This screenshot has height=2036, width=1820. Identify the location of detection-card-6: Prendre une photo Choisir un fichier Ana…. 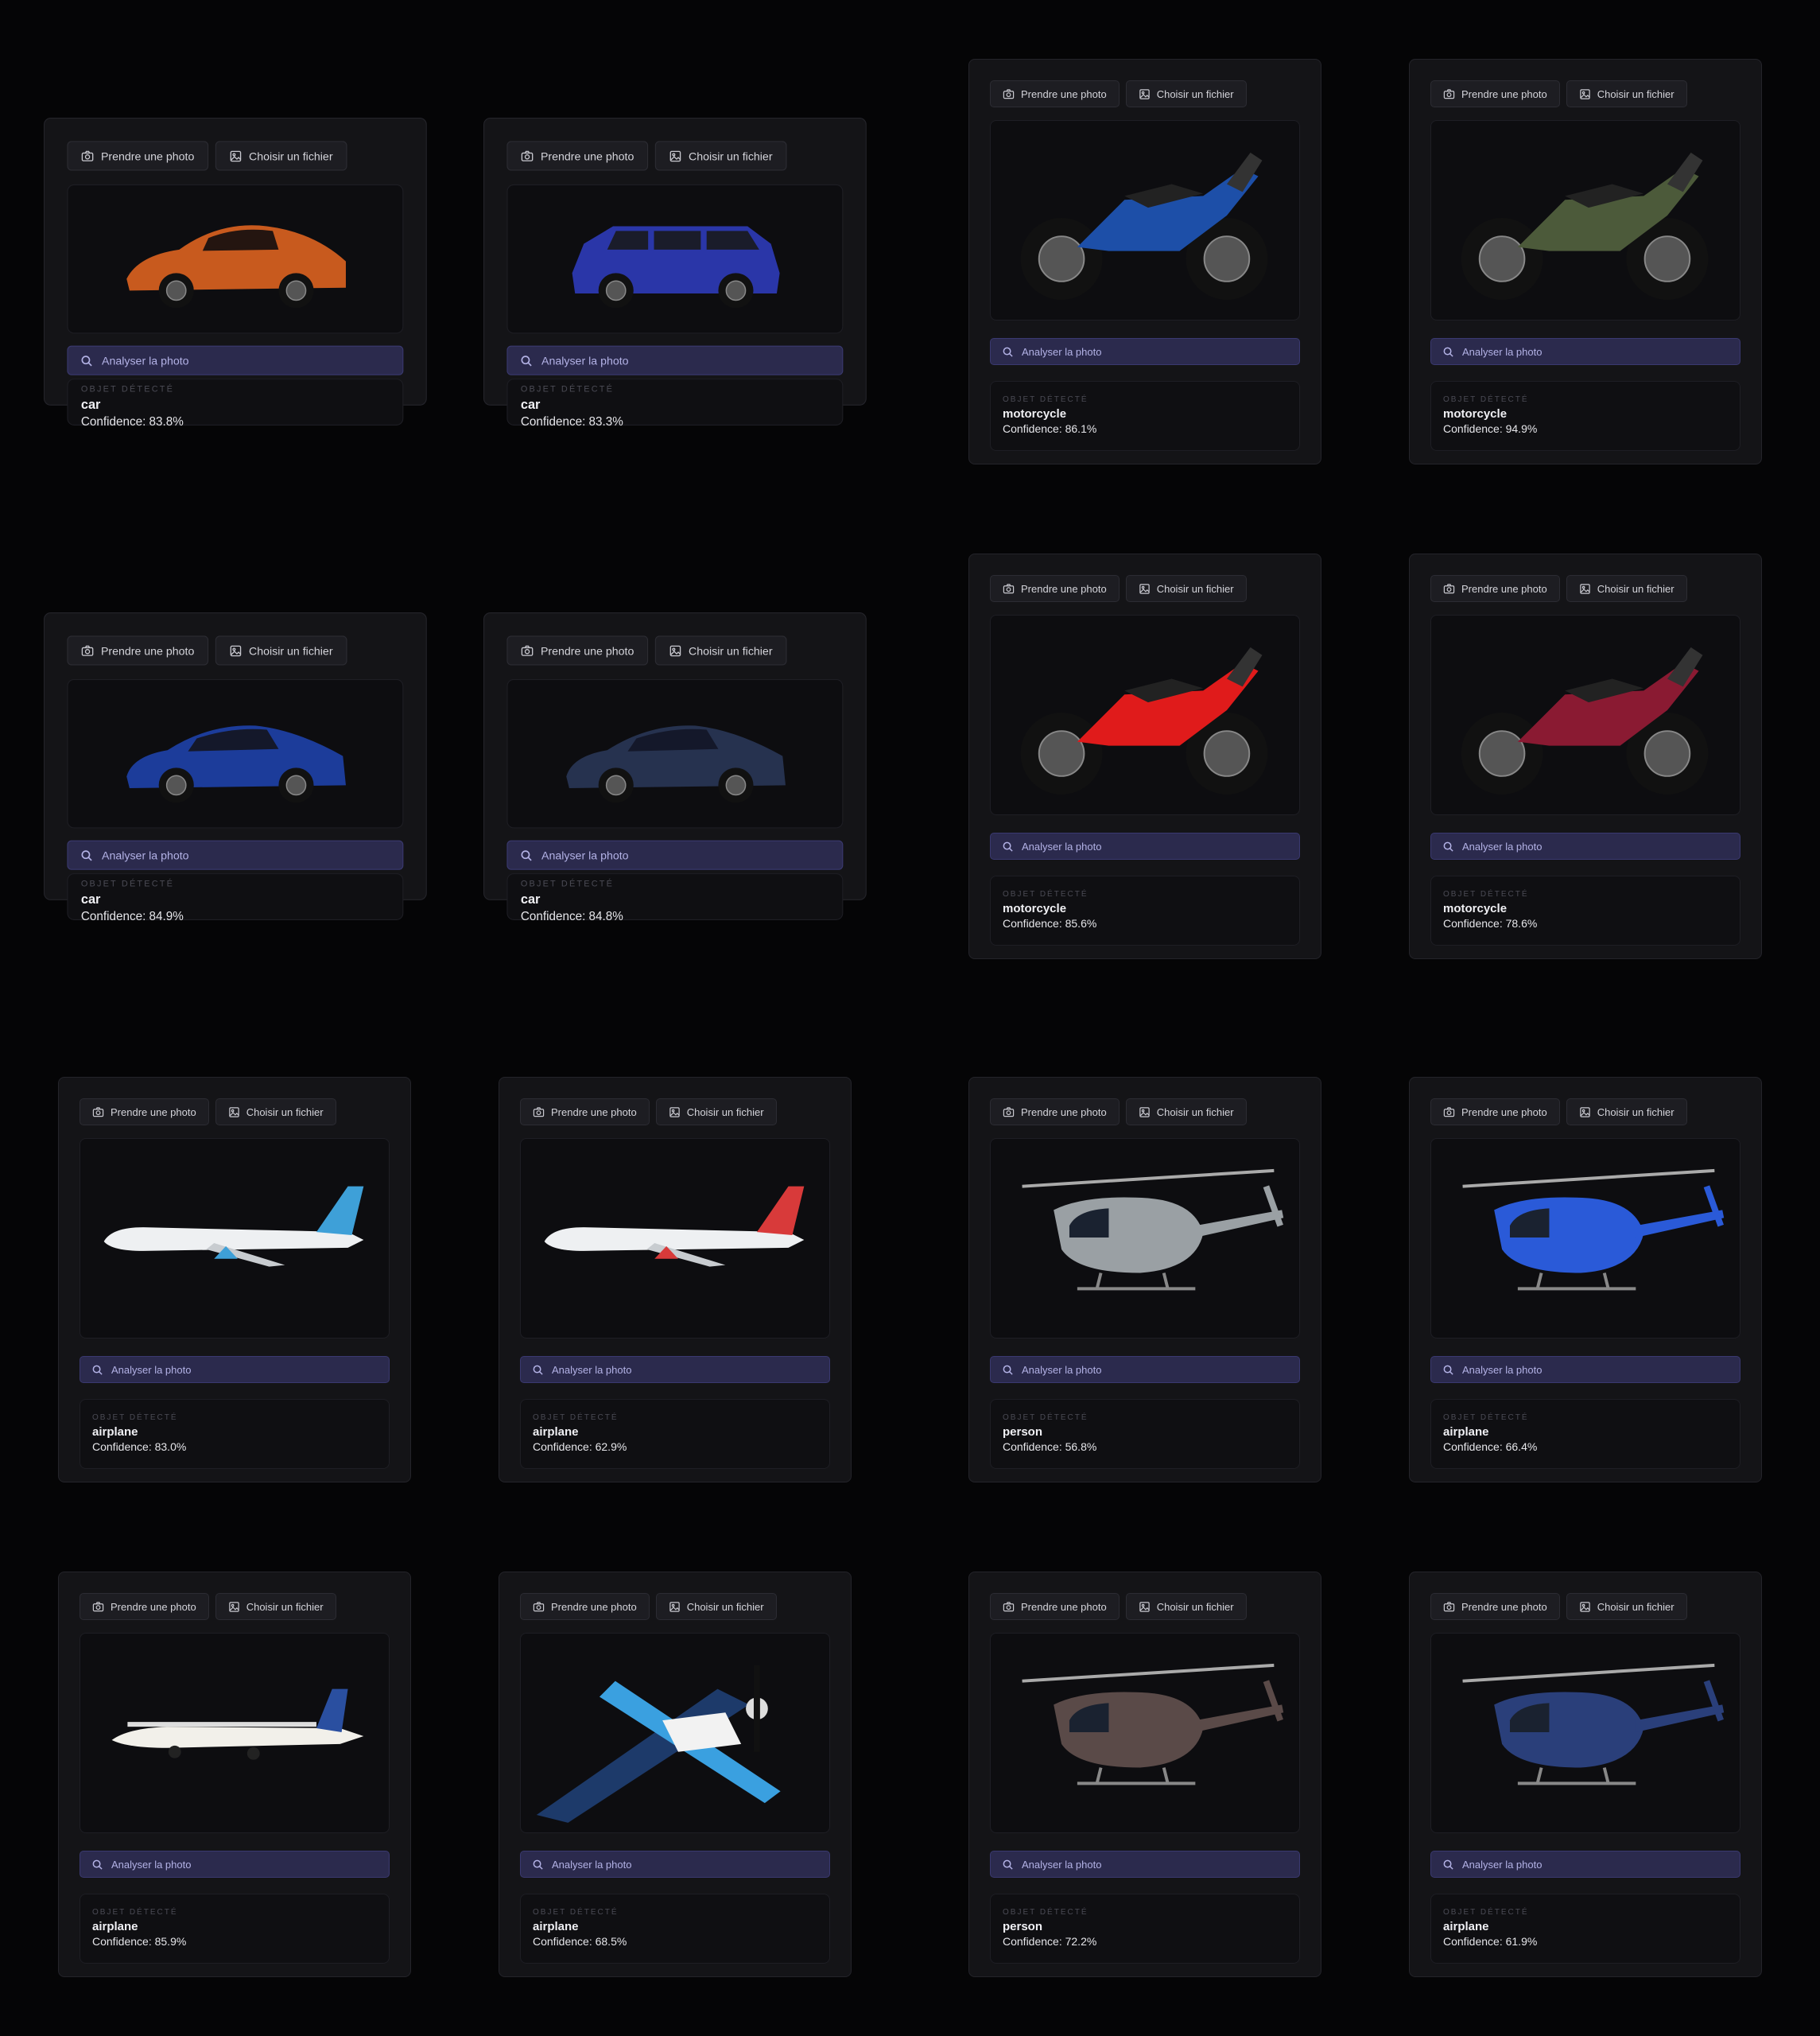
(675, 767).